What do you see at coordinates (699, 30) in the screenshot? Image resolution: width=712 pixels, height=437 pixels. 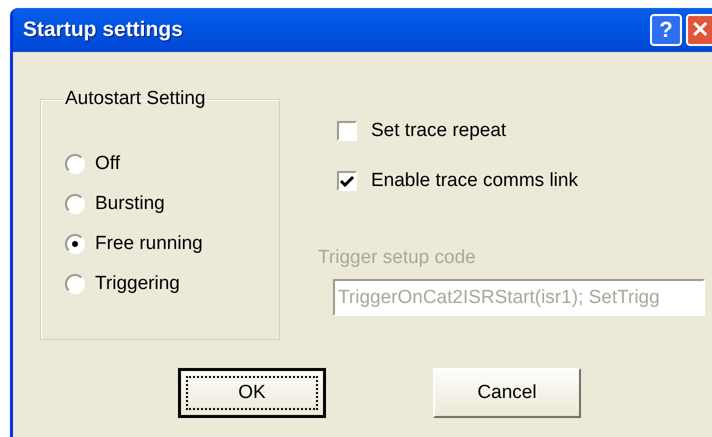 I see `close-button: ✕` at bounding box center [699, 30].